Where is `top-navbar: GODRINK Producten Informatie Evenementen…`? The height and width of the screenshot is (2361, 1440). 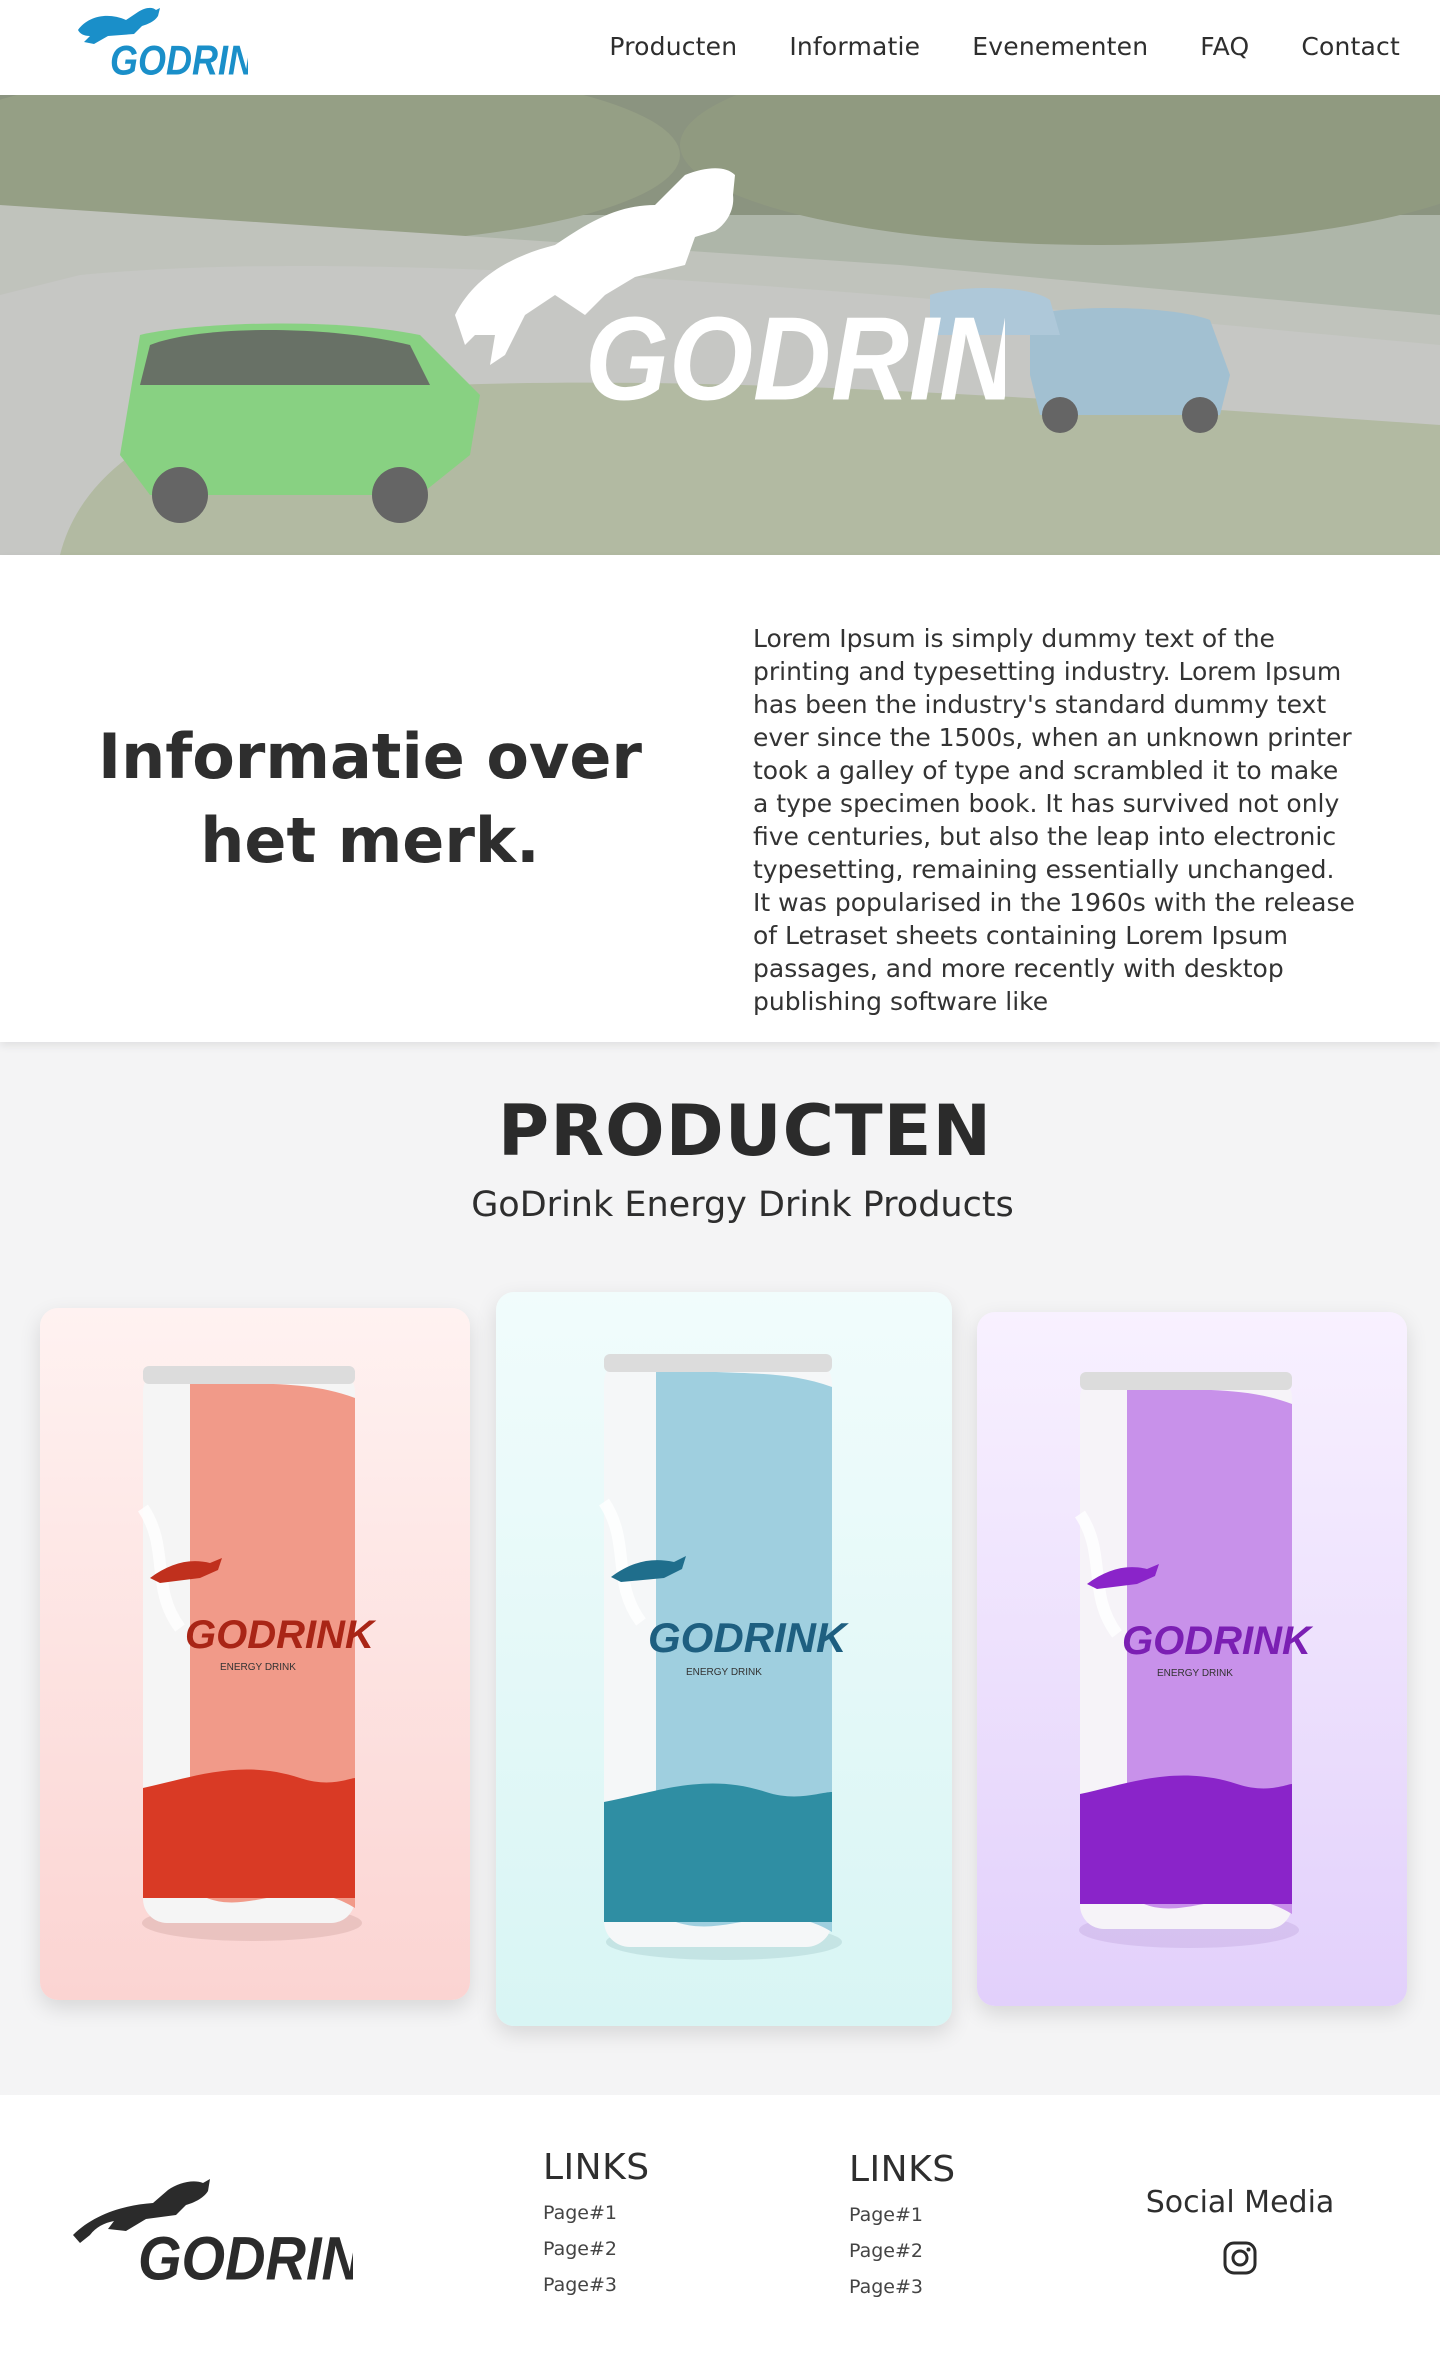 top-navbar: GODRINK Producten Informatie Evenementen… is located at coordinates (720, 47).